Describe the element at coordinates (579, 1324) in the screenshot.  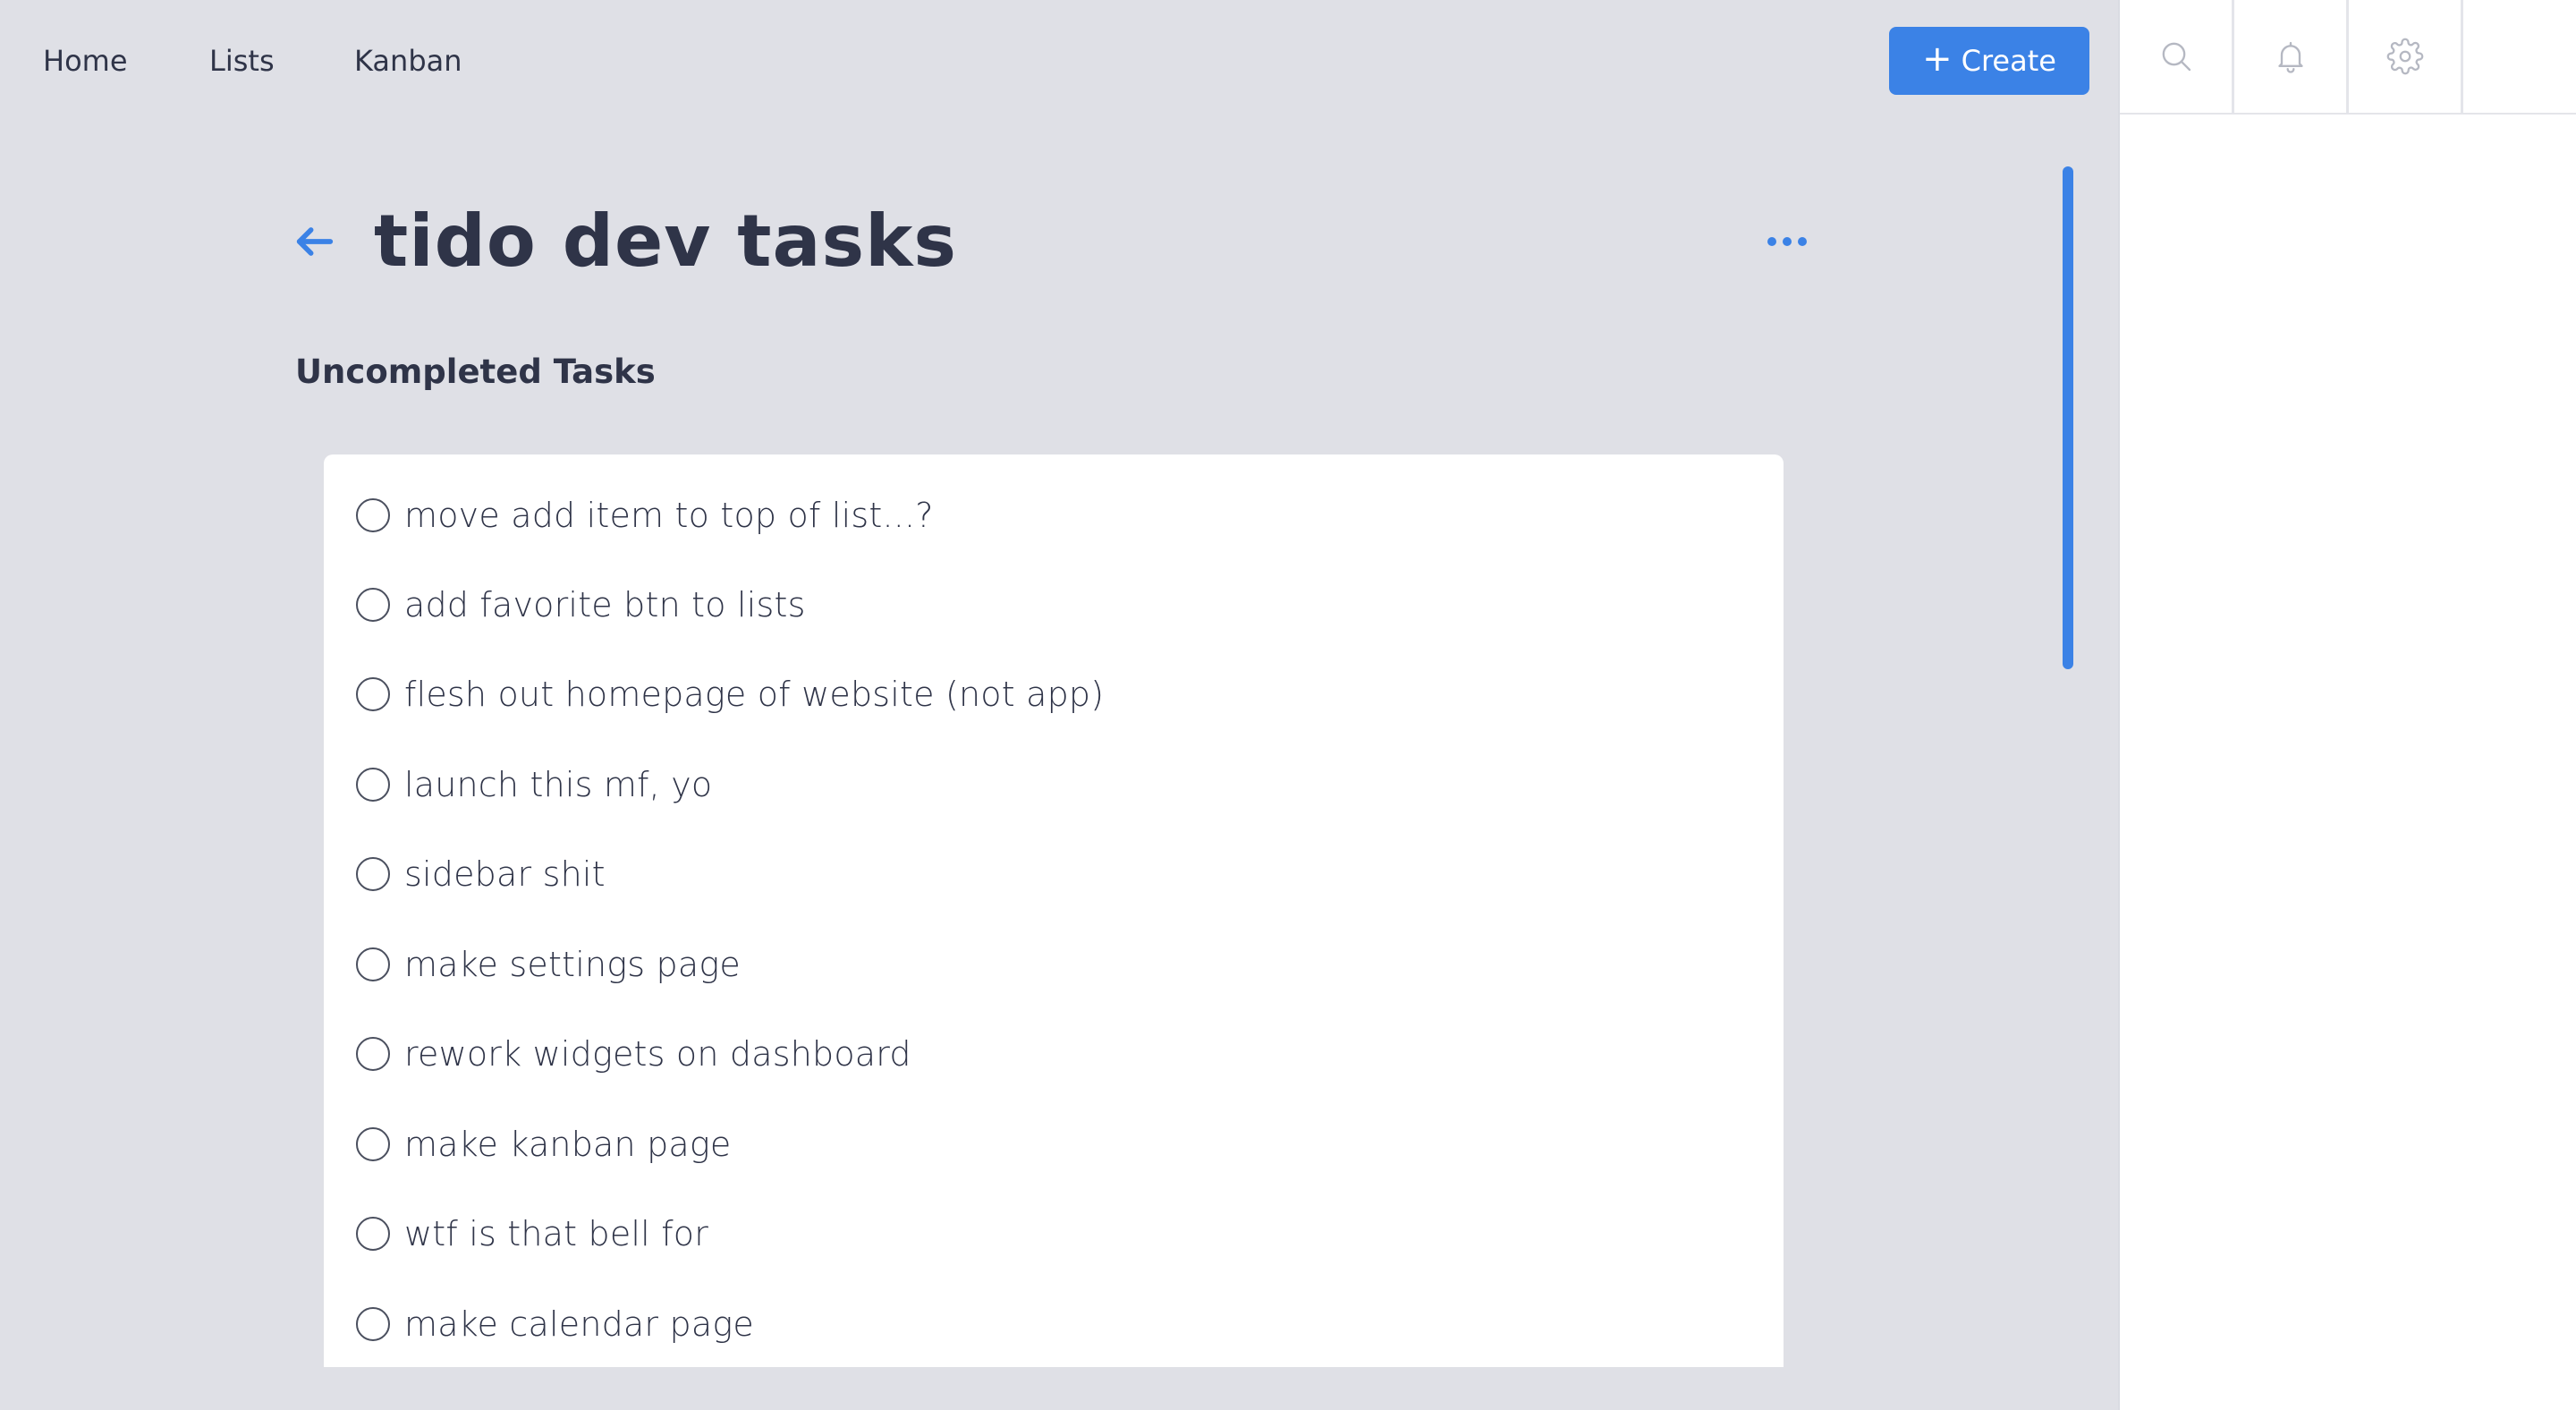
I see `task-label: make calendar page` at that location.